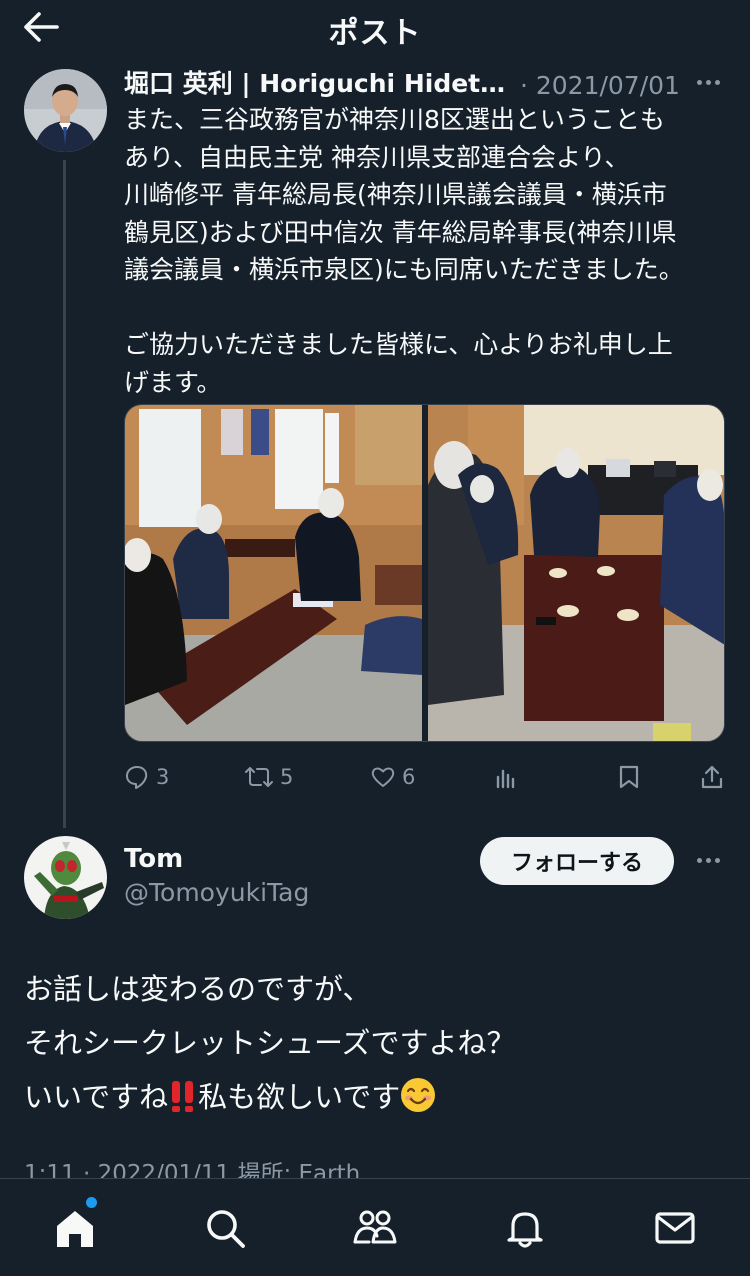 The image size is (750, 1276). Describe the element at coordinates (153, 859) in the screenshot. I see `reply-author-name: Tom` at that location.